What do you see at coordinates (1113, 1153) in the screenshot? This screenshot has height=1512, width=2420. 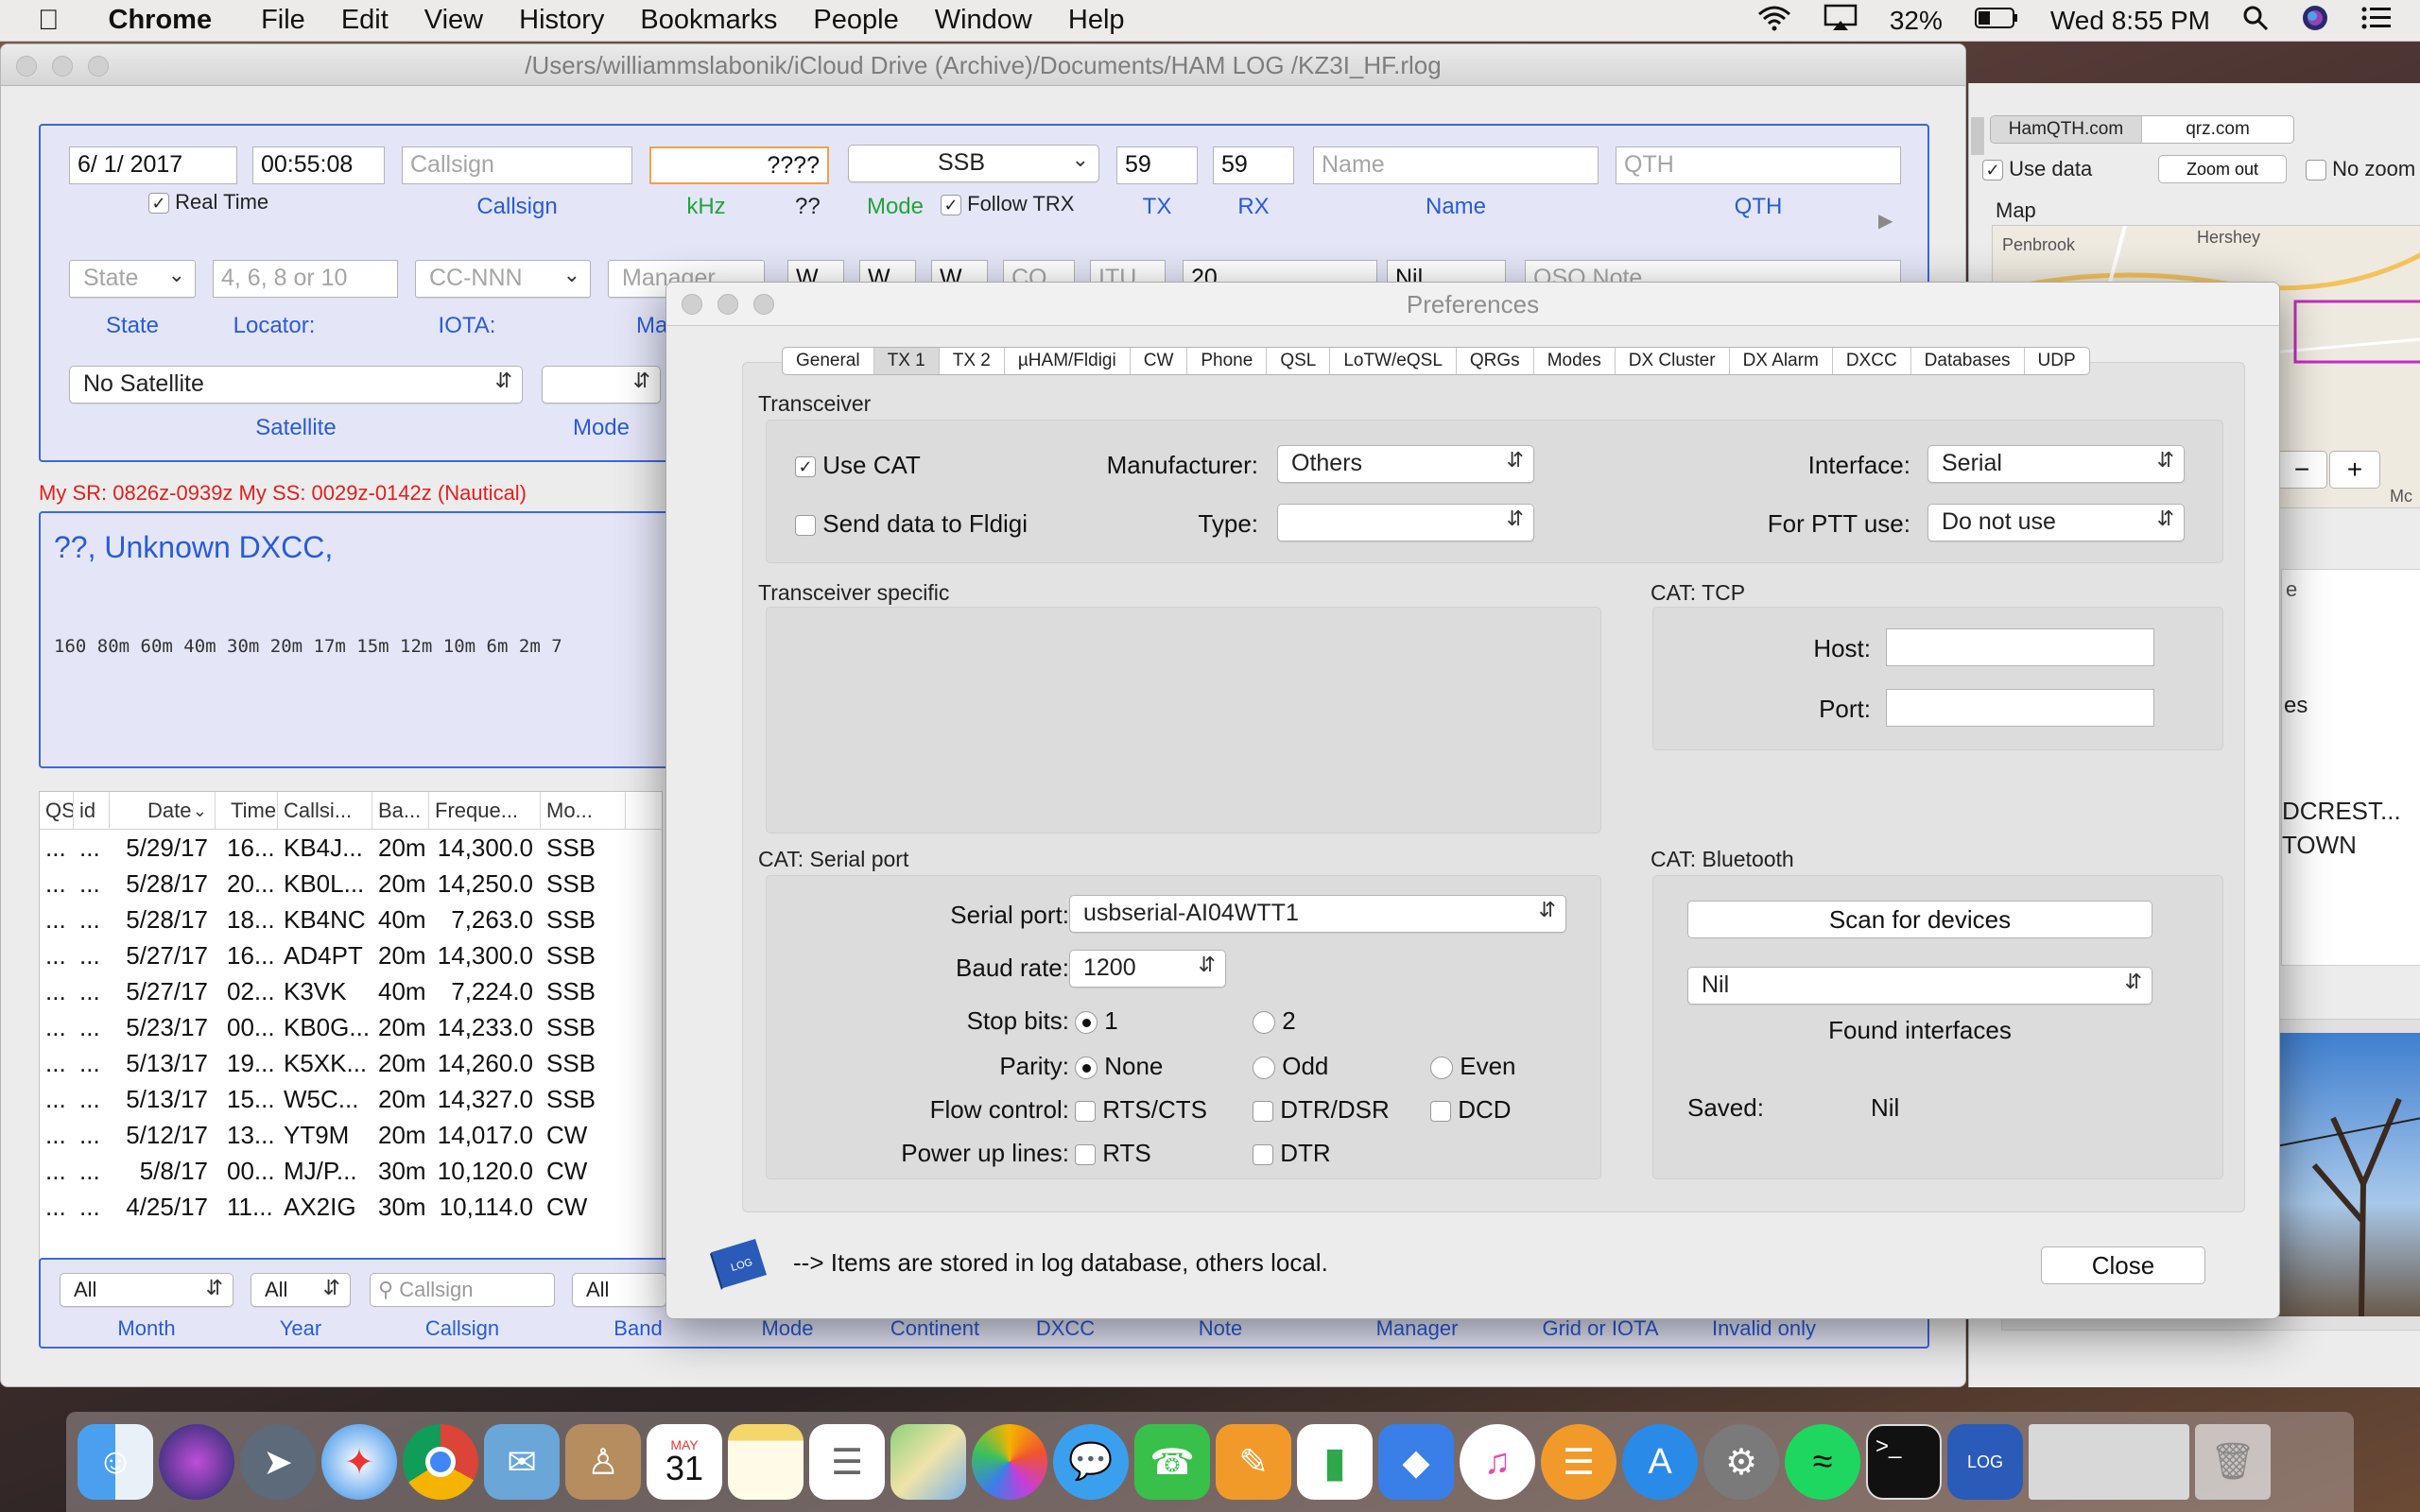 I see `power-rts-checkbox: RTS` at bounding box center [1113, 1153].